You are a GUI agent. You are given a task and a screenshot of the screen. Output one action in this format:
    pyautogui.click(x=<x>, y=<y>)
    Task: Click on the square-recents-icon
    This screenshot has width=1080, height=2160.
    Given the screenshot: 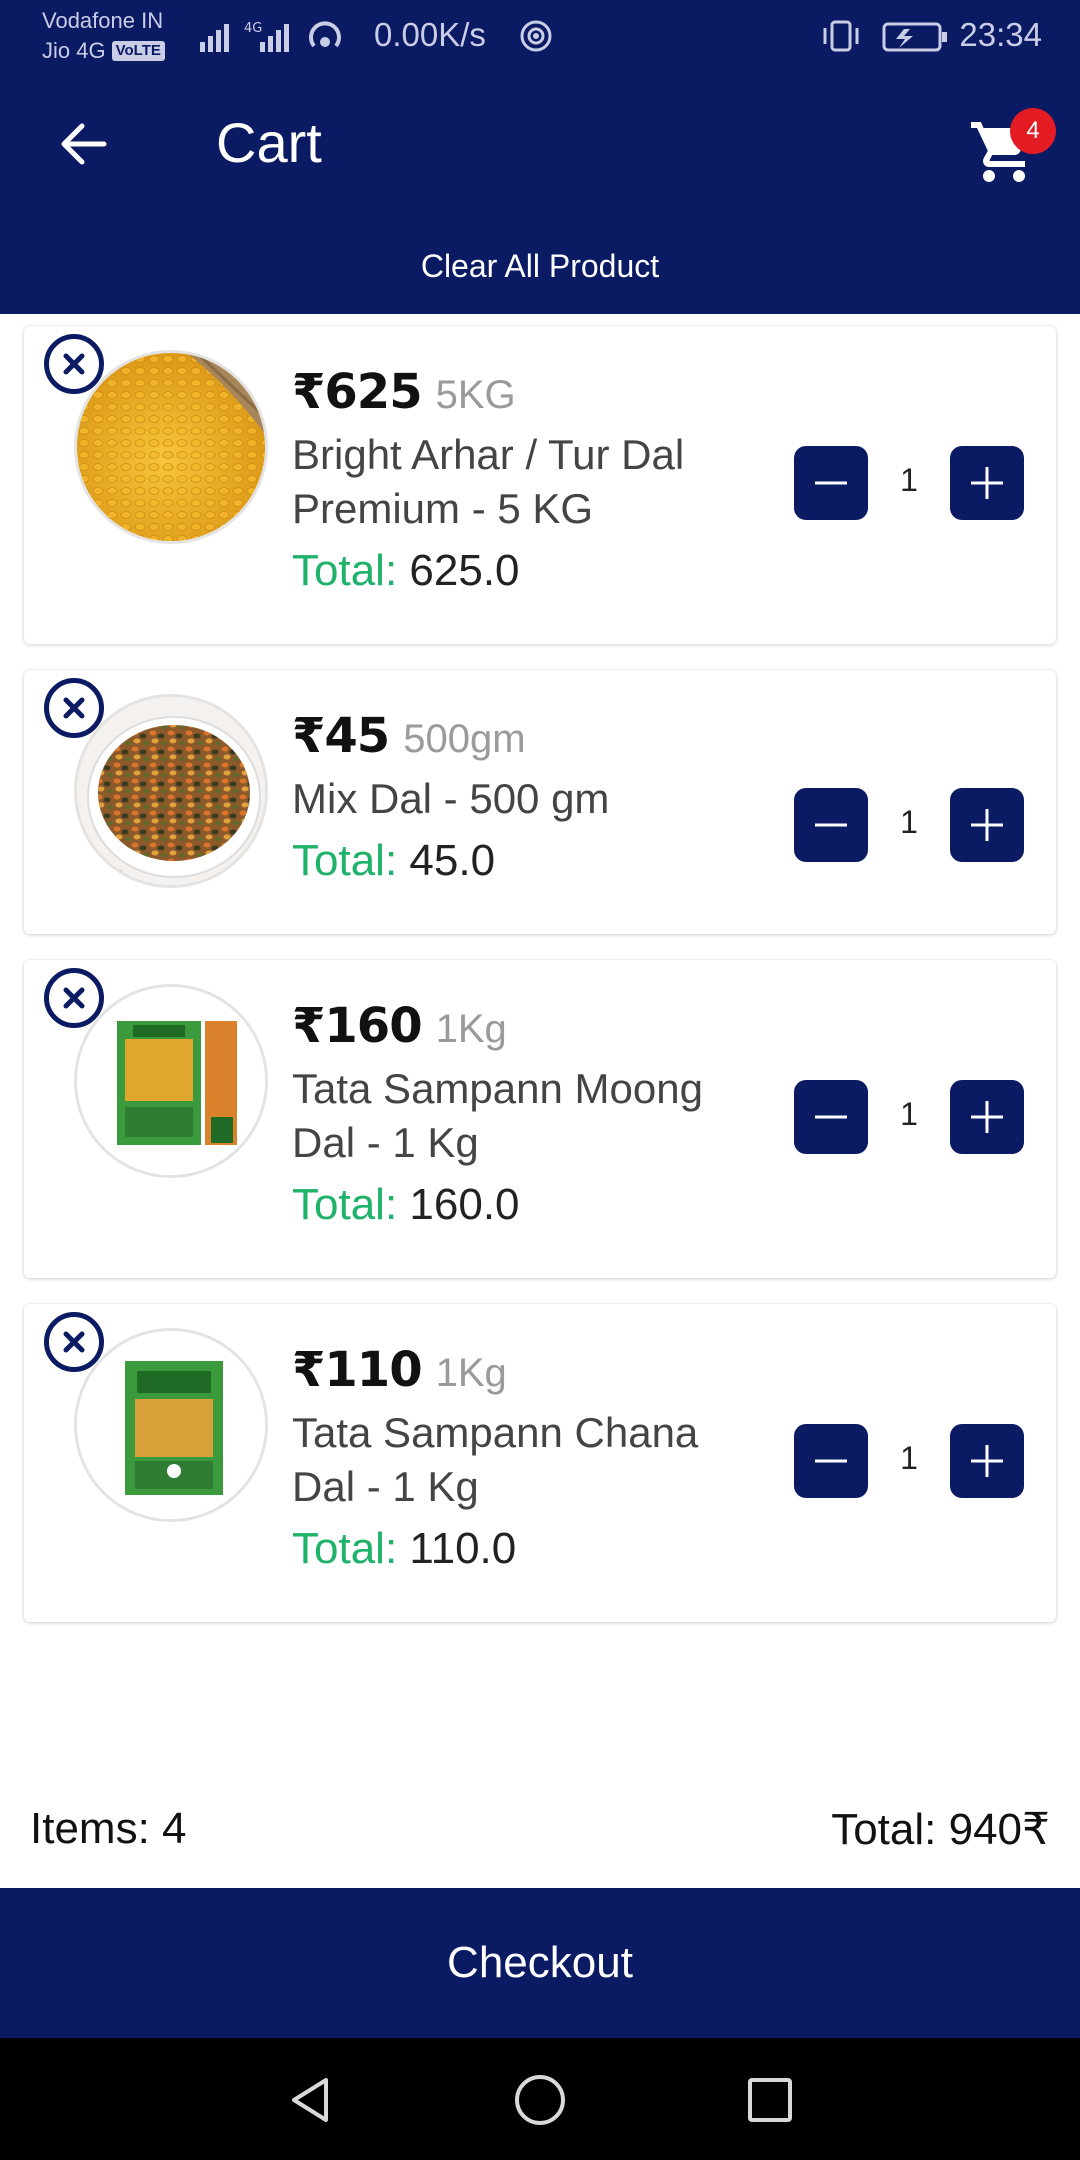 What is the action you would take?
    pyautogui.click(x=770, y=2100)
    